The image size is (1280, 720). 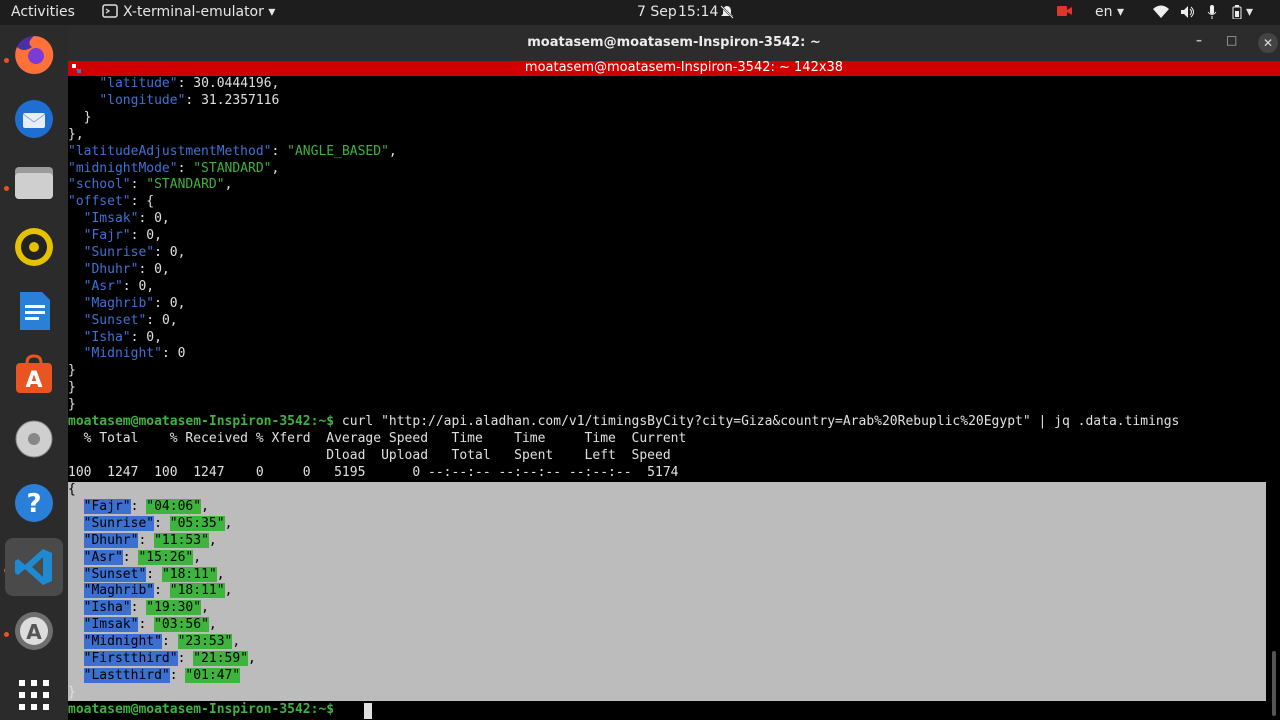 What do you see at coordinates (189, 574) in the screenshot?
I see `timing-value: "18:11"` at bounding box center [189, 574].